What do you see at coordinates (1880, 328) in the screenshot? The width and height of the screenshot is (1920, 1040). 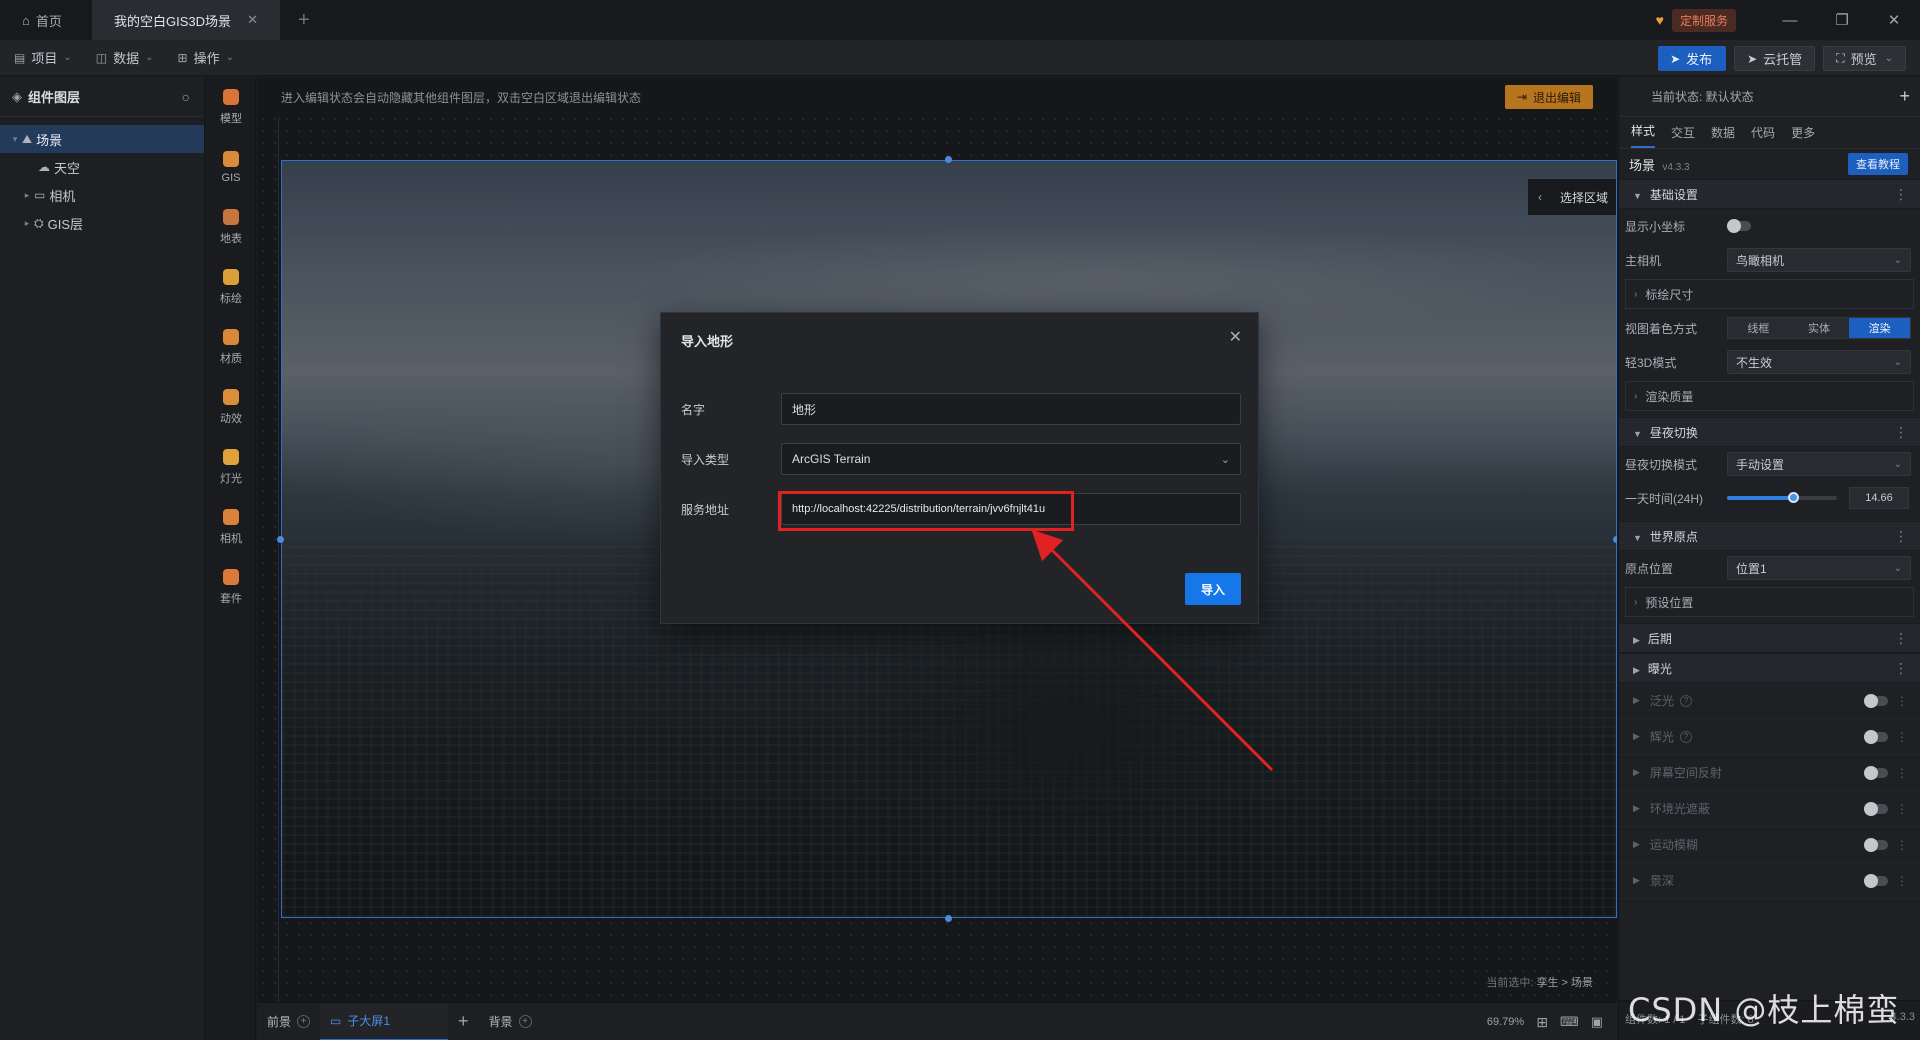 I see `view-color-option-2: 渲染` at bounding box center [1880, 328].